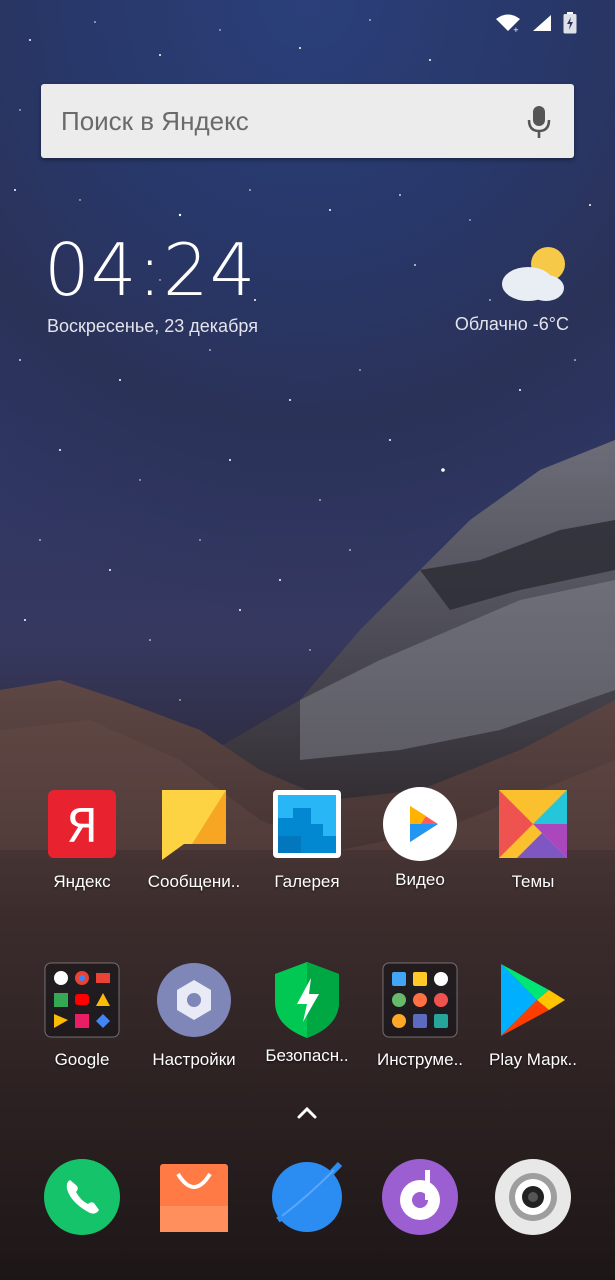  What do you see at coordinates (194, 1198) in the screenshot?
I see `mi-store-icon` at bounding box center [194, 1198].